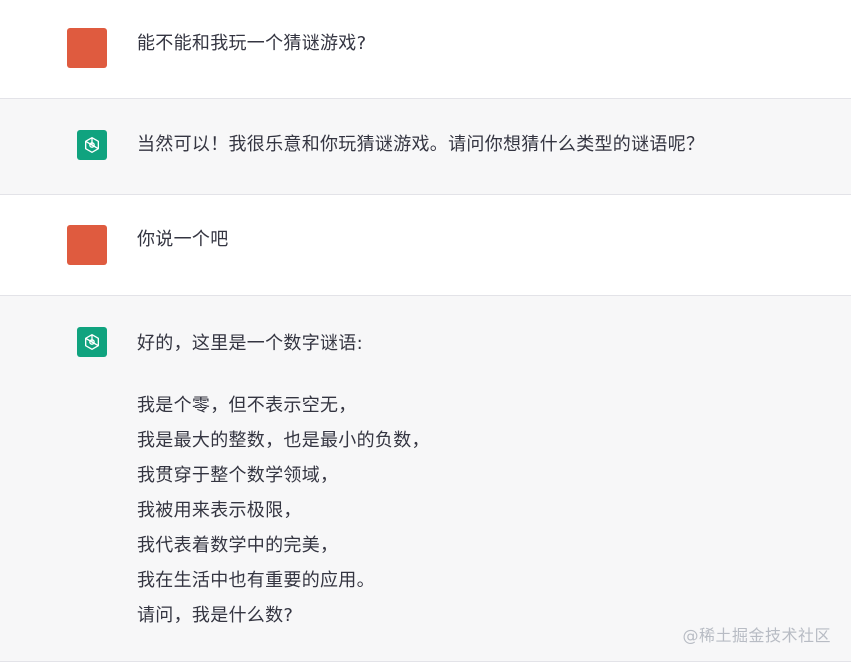 This screenshot has height=664, width=851. What do you see at coordinates (238, 545) in the screenshot?
I see `riddle-line: 我代表着数学中的完美，` at bounding box center [238, 545].